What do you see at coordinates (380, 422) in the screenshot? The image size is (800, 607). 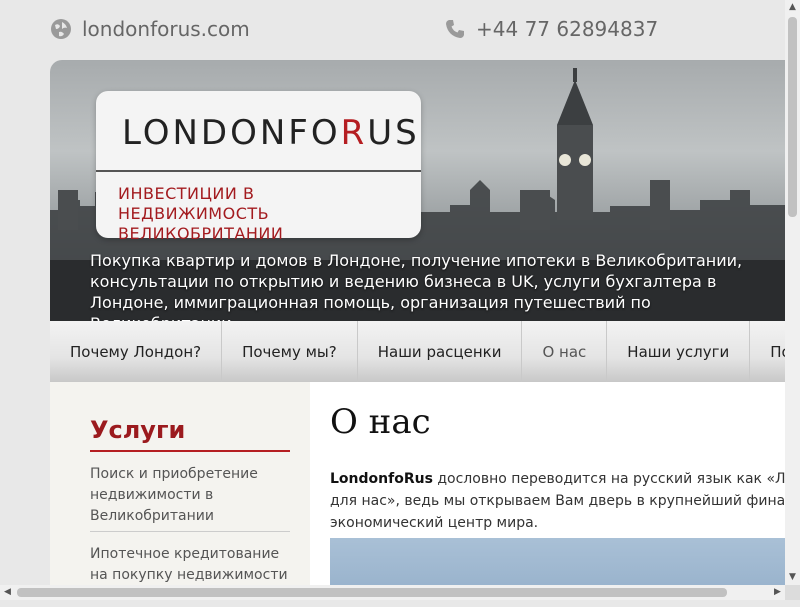 I see `page-title: О нас` at bounding box center [380, 422].